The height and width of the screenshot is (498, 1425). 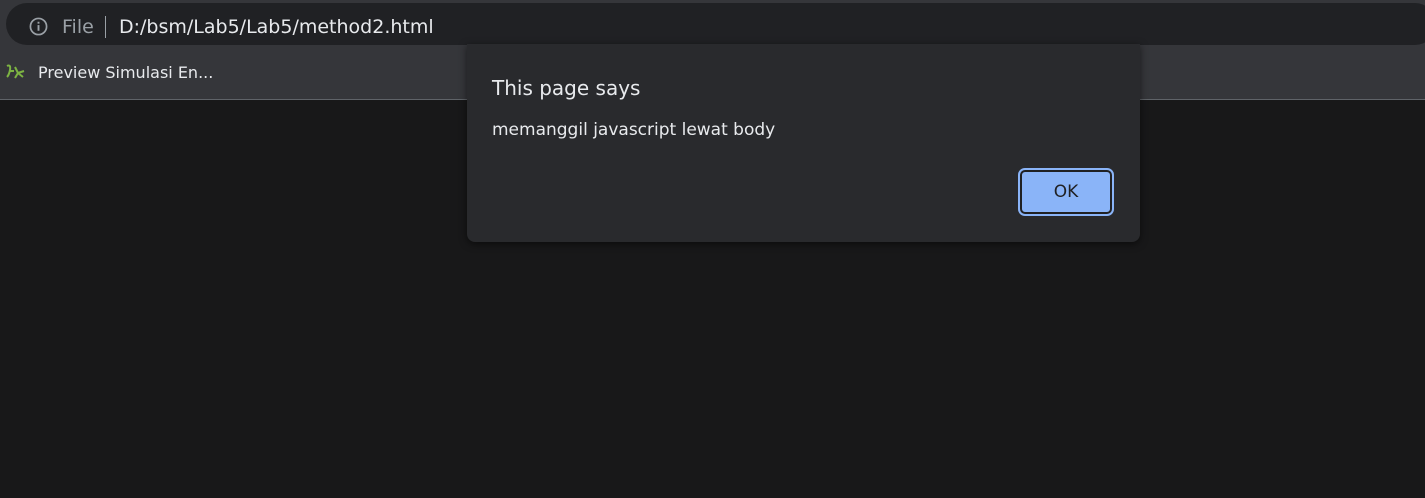 What do you see at coordinates (38, 26) in the screenshot?
I see `info-icon` at bounding box center [38, 26].